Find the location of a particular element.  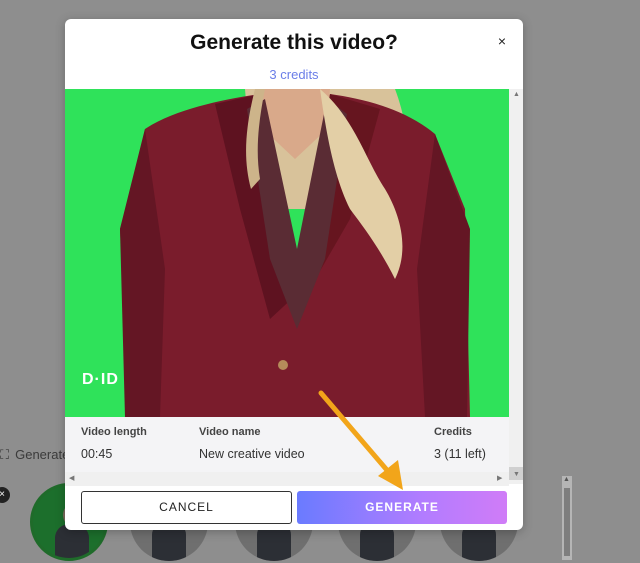

modal-title: Generate this video? is located at coordinates (294, 42).